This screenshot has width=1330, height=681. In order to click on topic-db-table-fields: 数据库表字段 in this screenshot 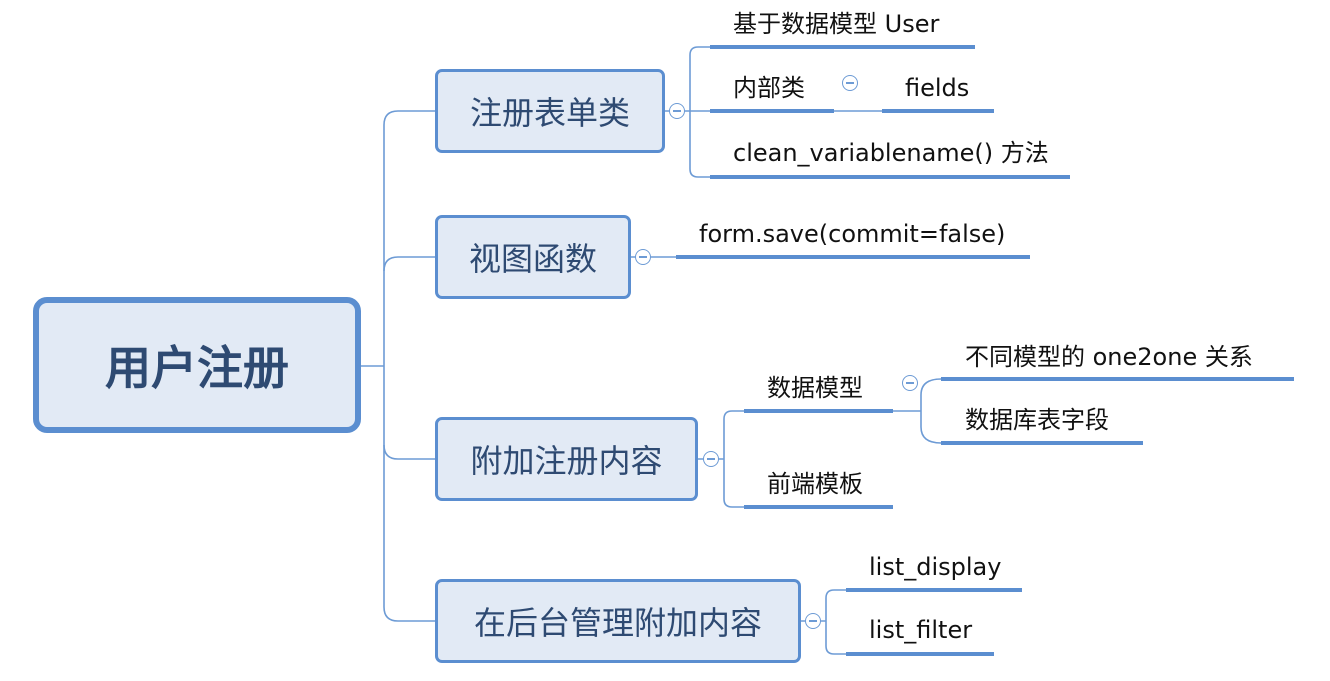, I will do `click(1037, 420)`.